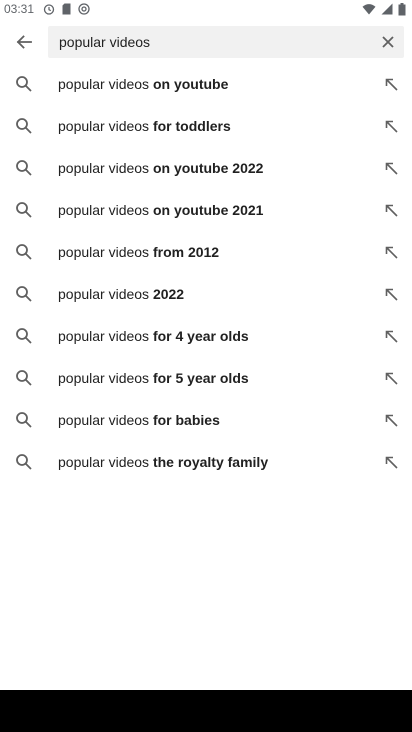 The image size is (412, 732). I want to click on suggestion-suffix: on youtube 2021, so click(206, 210).